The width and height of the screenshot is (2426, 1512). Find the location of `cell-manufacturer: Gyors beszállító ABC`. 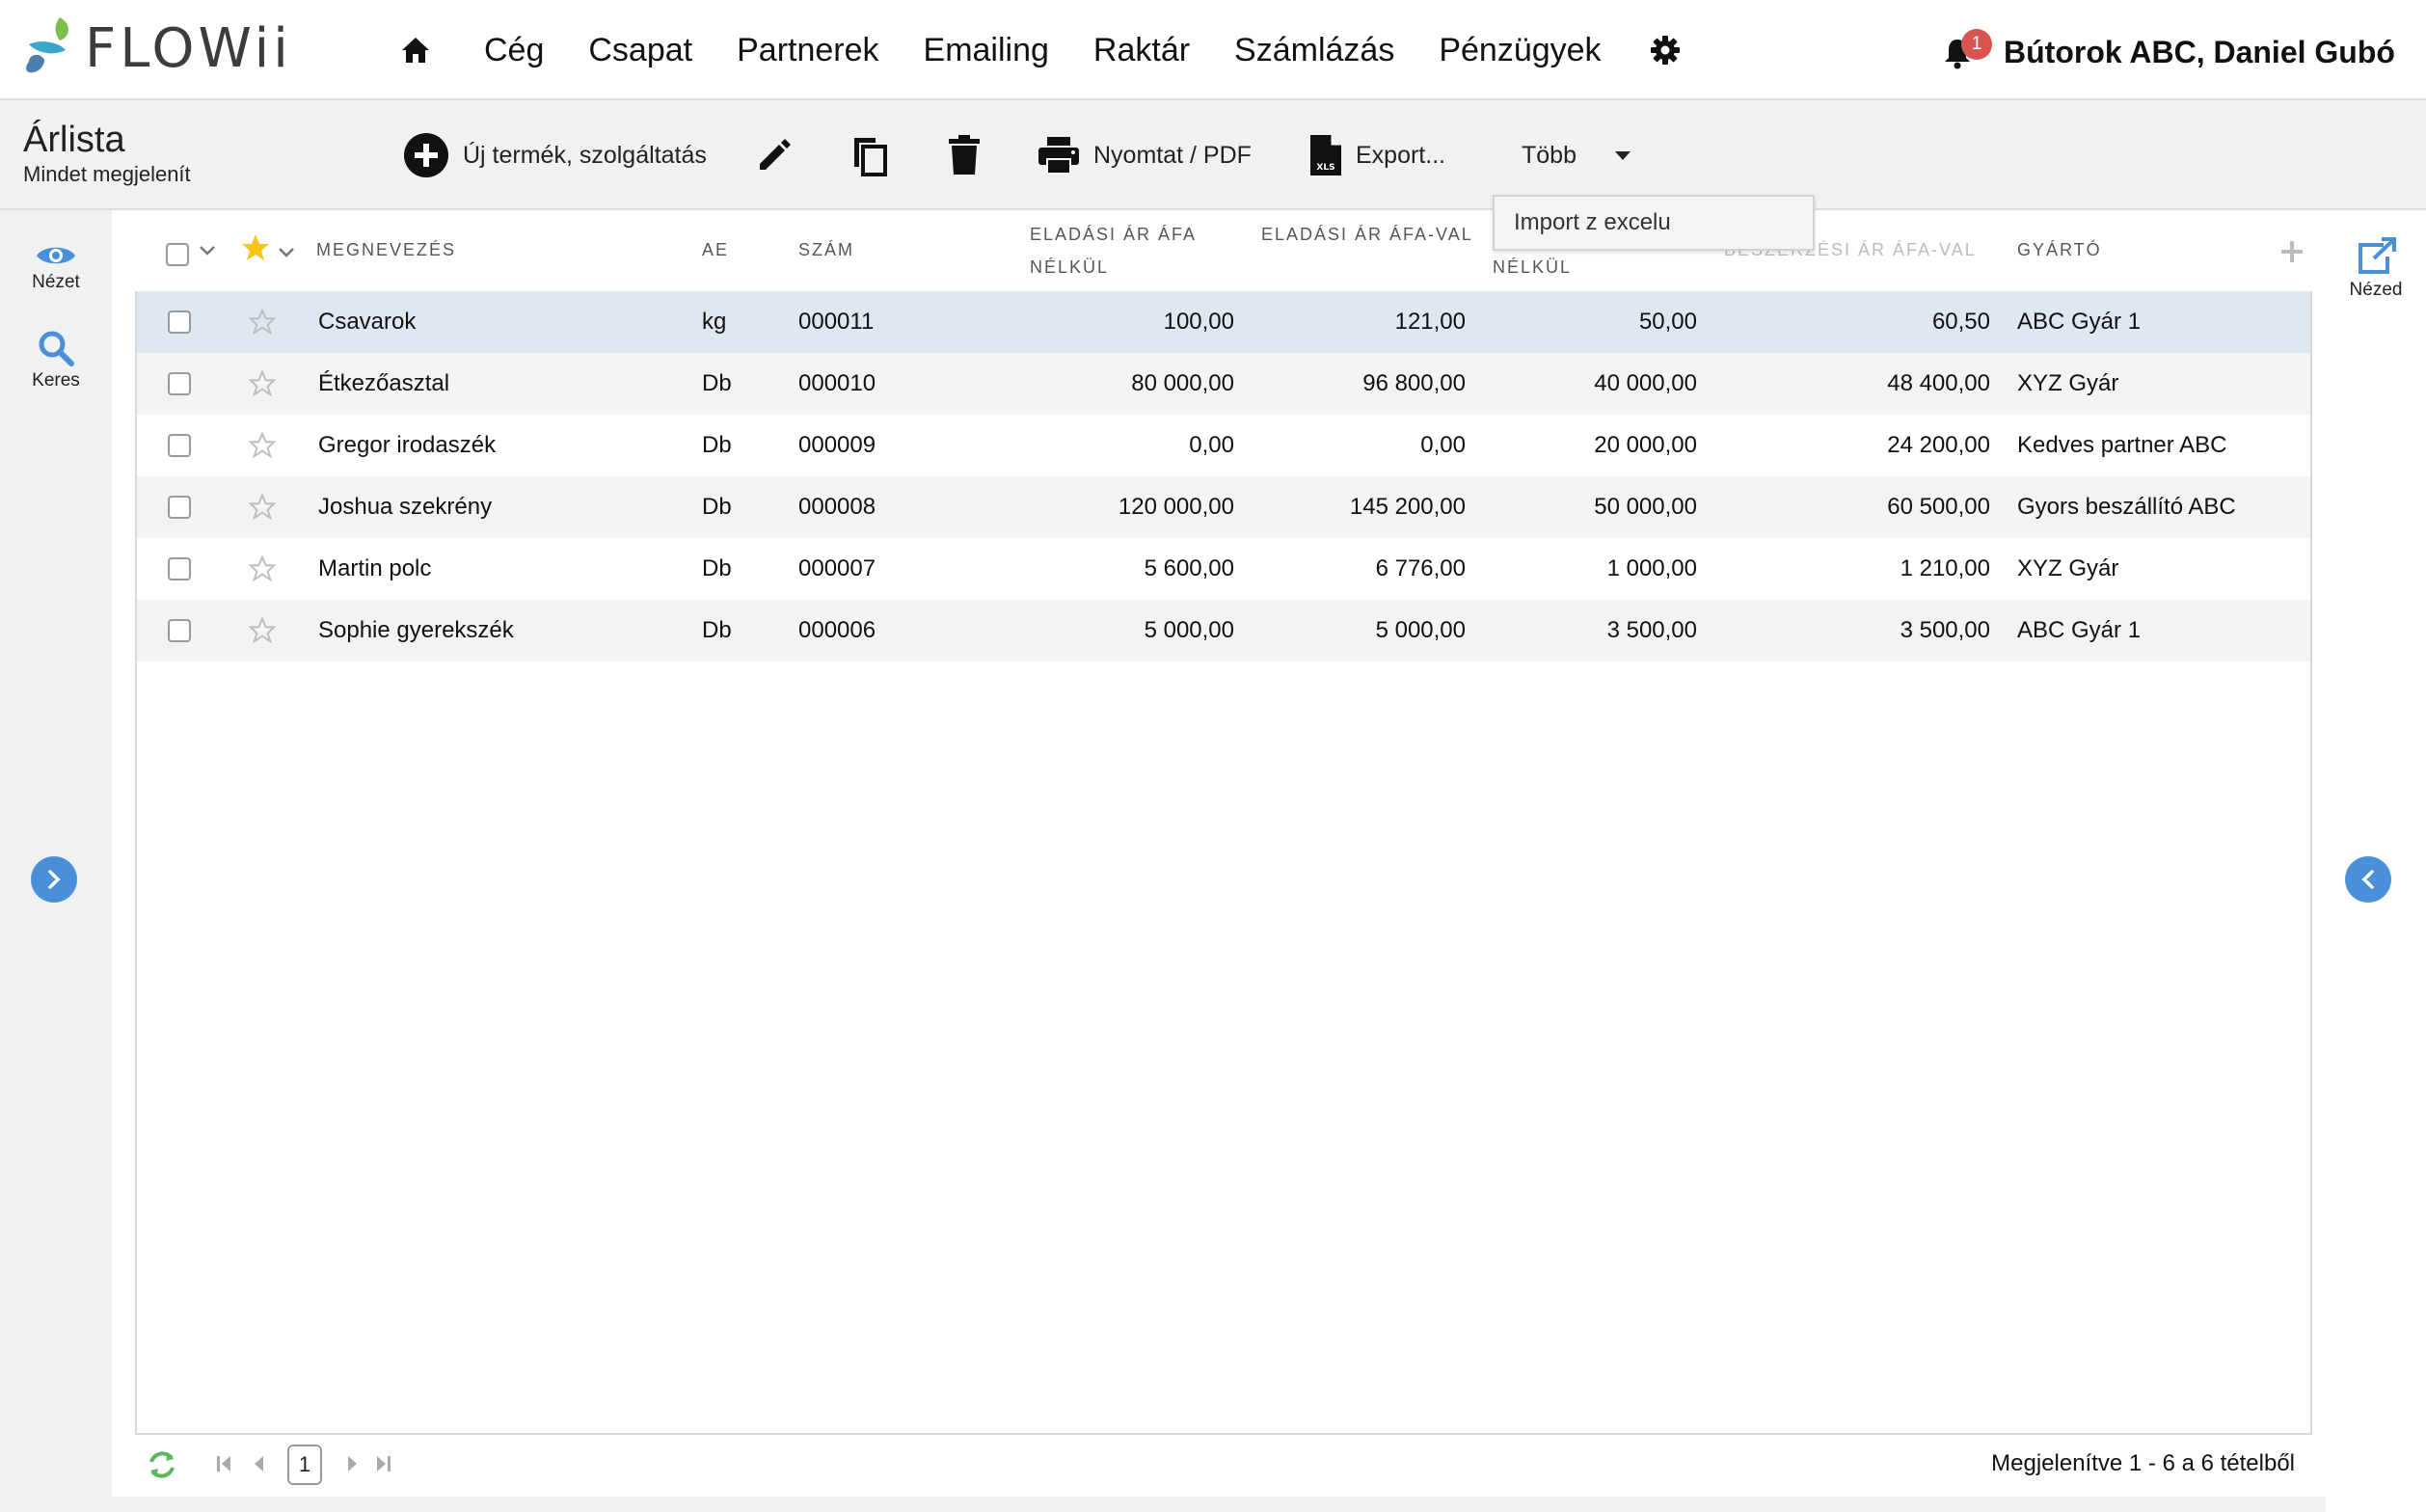

cell-manufacturer: Gyors beszállító ABC is located at coordinates (2126, 507).